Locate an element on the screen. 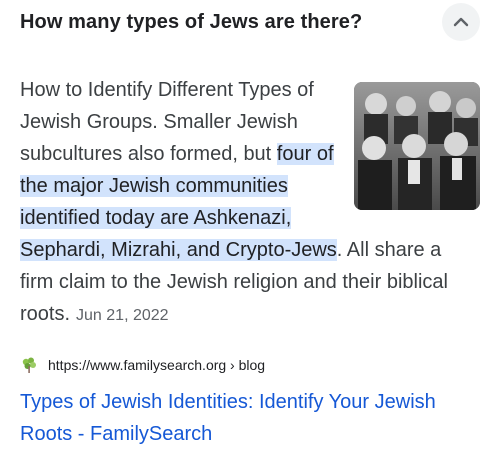 This screenshot has width=500, height=456. source-url: https://www.familysearch.org › blog is located at coordinates (156, 365).